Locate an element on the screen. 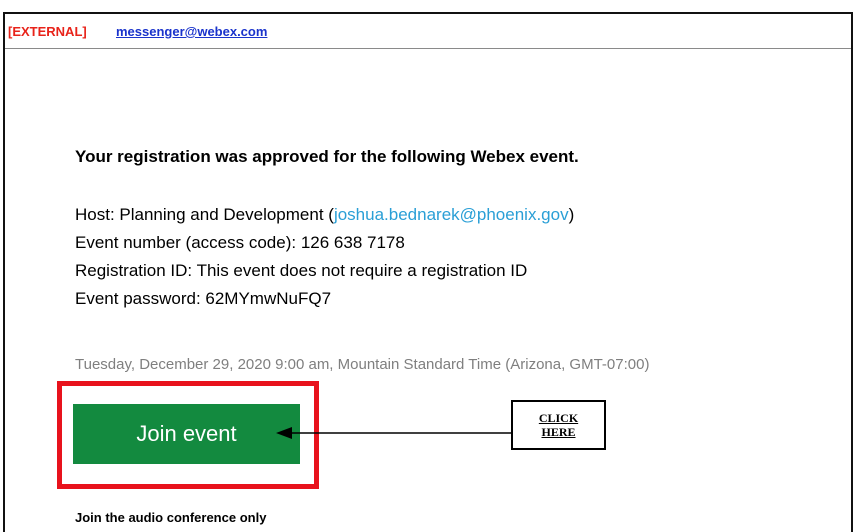 This screenshot has height=532, width=854. external-tag: [EXTERNAL] is located at coordinates (47, 31).